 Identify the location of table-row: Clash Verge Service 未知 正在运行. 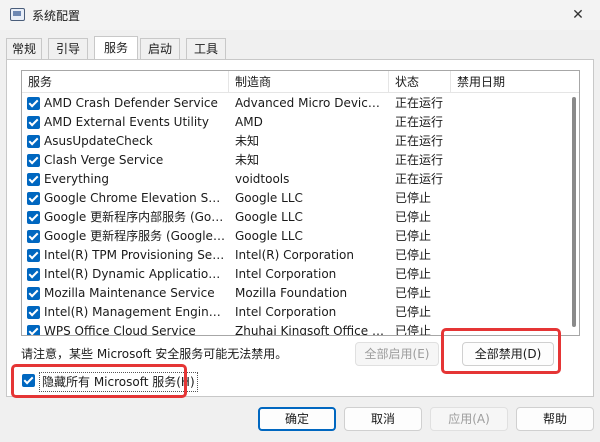
(294, 160).